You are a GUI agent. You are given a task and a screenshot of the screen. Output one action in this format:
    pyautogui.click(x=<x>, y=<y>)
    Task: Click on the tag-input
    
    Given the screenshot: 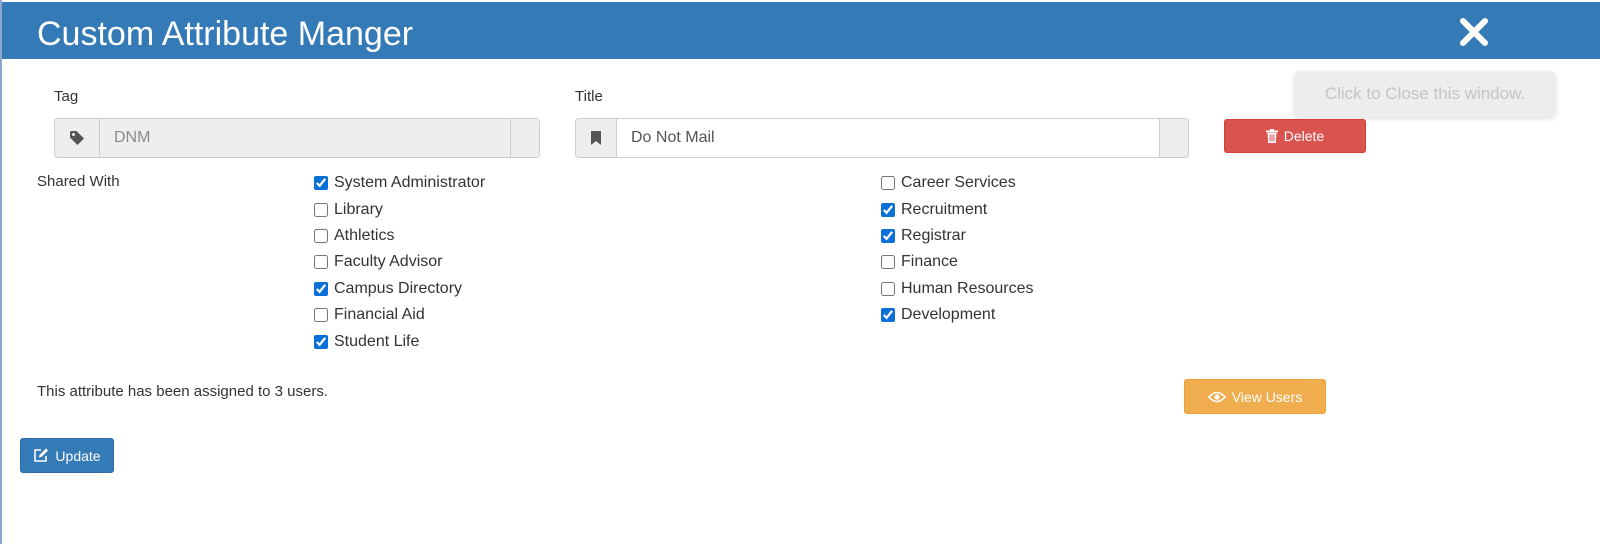 What is the action you would take?
    pyautogui.click(x=305, y=138)
    